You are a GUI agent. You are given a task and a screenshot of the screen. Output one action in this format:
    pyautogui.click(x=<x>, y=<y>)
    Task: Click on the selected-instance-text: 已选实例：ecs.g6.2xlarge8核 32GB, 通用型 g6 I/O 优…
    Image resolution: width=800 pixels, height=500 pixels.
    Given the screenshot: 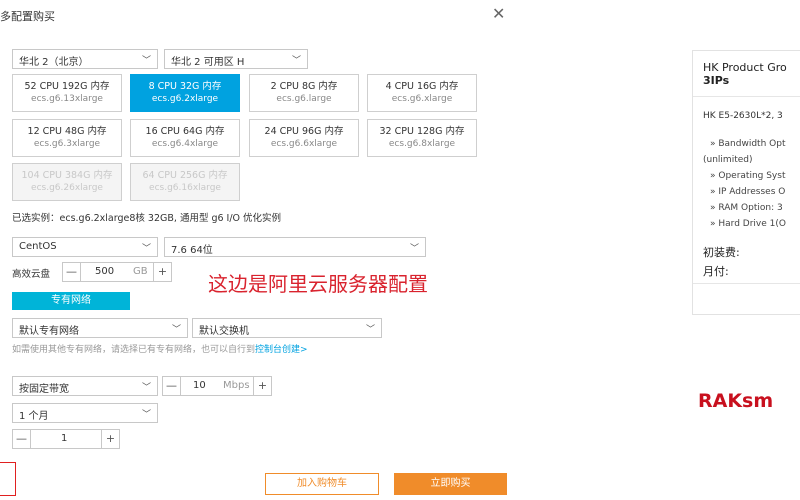 What is the action you would take?
    pyautogui.click(x=147, y=218)
    